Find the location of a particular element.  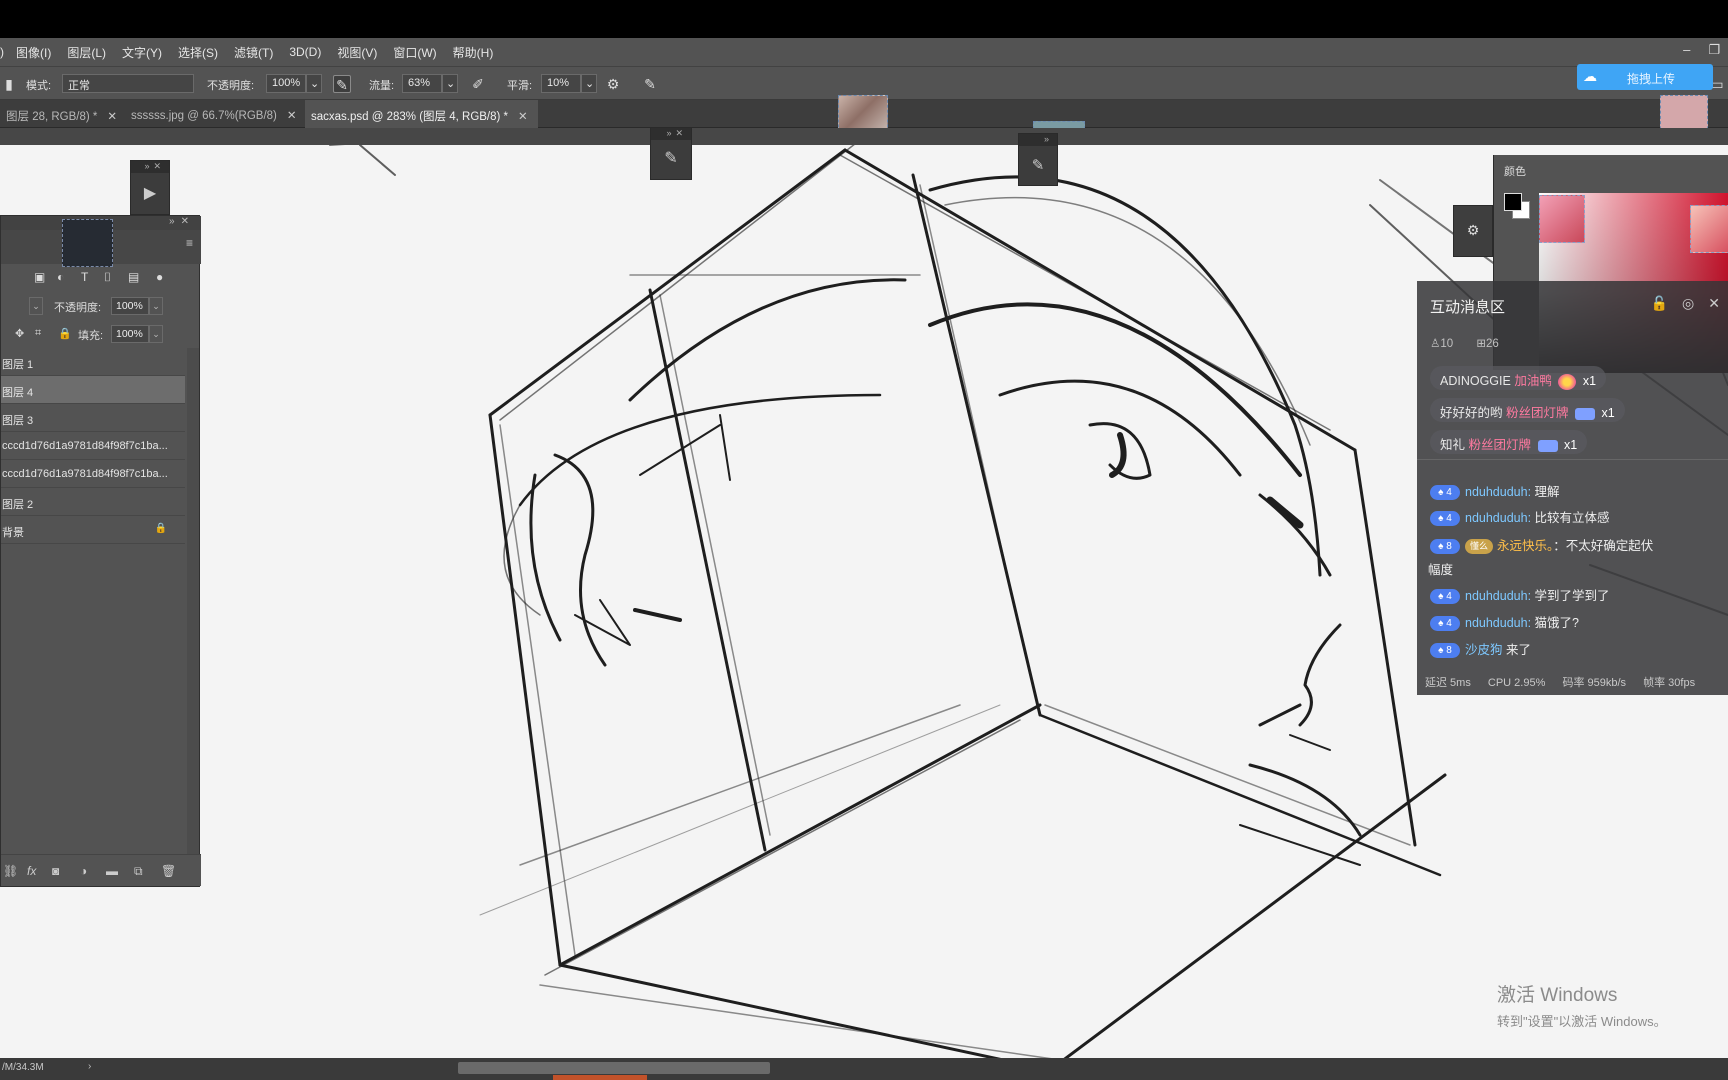

menu-help: 帮助(H) is located at coordinates (473, 52).